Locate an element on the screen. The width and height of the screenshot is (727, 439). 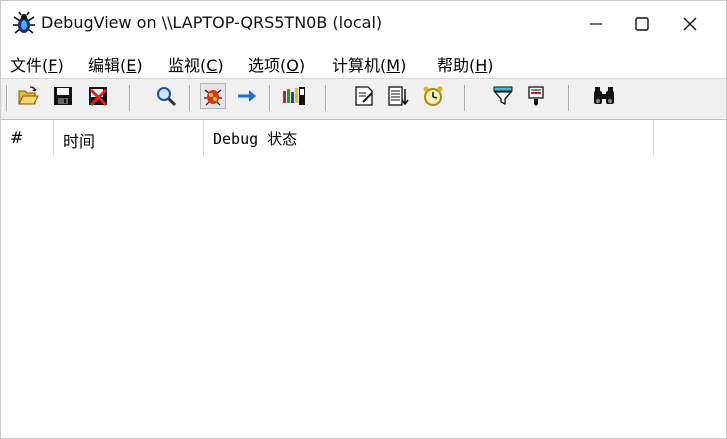
history-depth-icon is located at coordinates (294, 96).